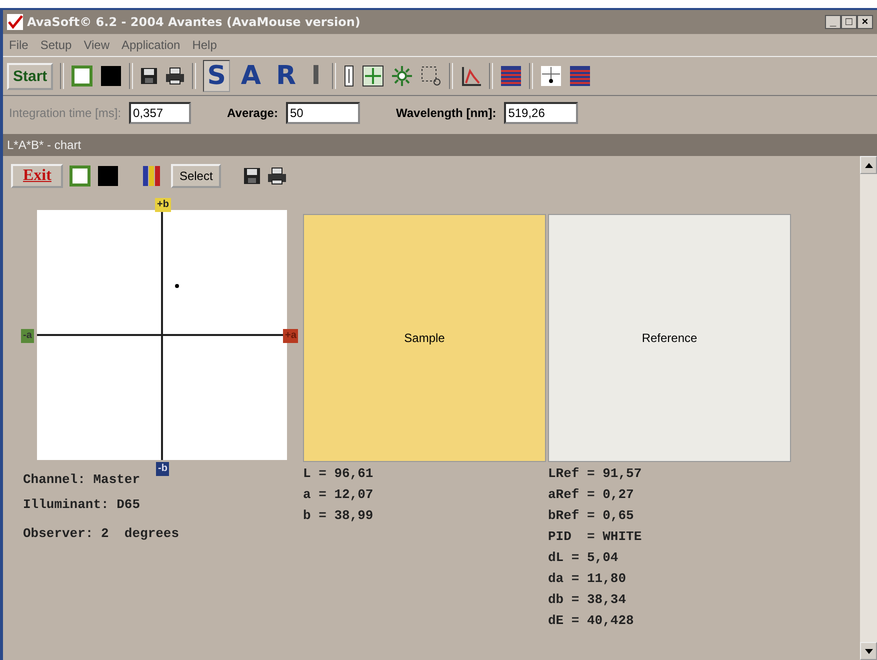 The image size is (877, 660). Describe the element at coordinates (338, 473) in the screenshot. I see `sample-value: L = 96,61` at that location.